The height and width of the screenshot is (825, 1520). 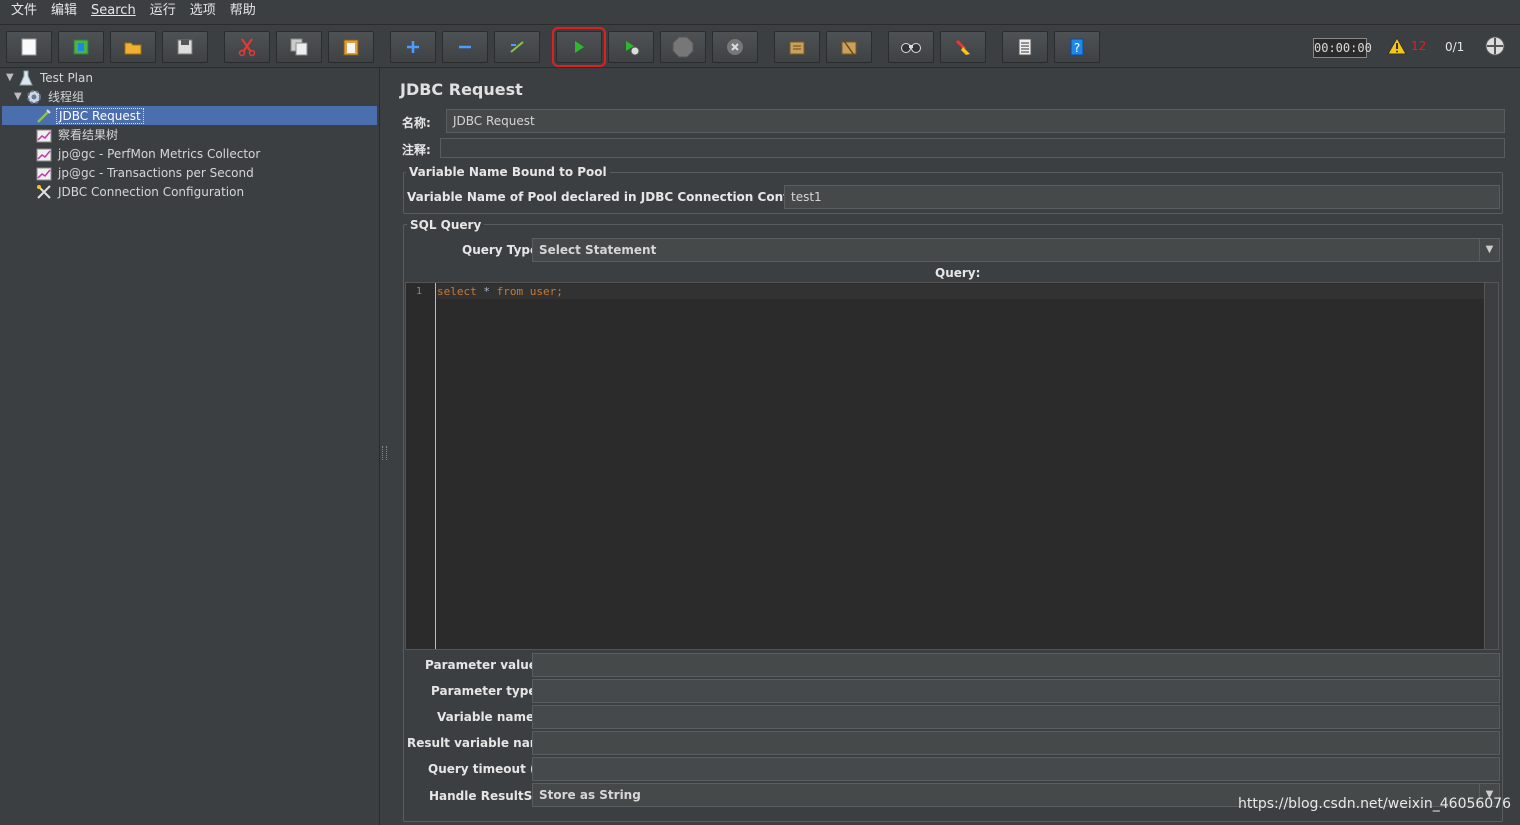 What do you see at coordinates (384, 453) in the screenshot?
I see `splitter-grip` at bounding box center [384, 453].